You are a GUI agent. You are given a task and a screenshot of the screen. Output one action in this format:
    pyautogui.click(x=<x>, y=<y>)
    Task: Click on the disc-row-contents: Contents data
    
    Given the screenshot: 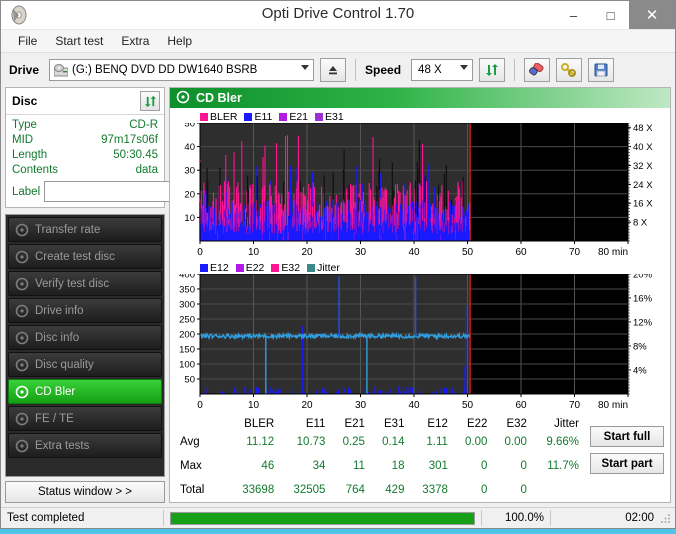 What is the action you would take?
    pyautogui.click(x=85, y=170)
    